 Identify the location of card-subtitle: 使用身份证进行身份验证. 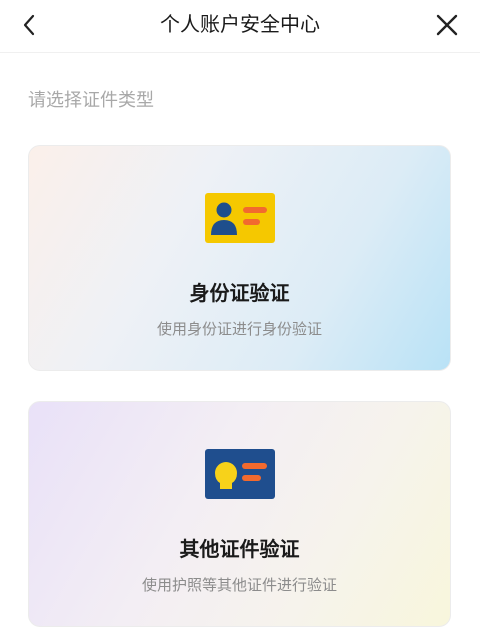
(239, 329).